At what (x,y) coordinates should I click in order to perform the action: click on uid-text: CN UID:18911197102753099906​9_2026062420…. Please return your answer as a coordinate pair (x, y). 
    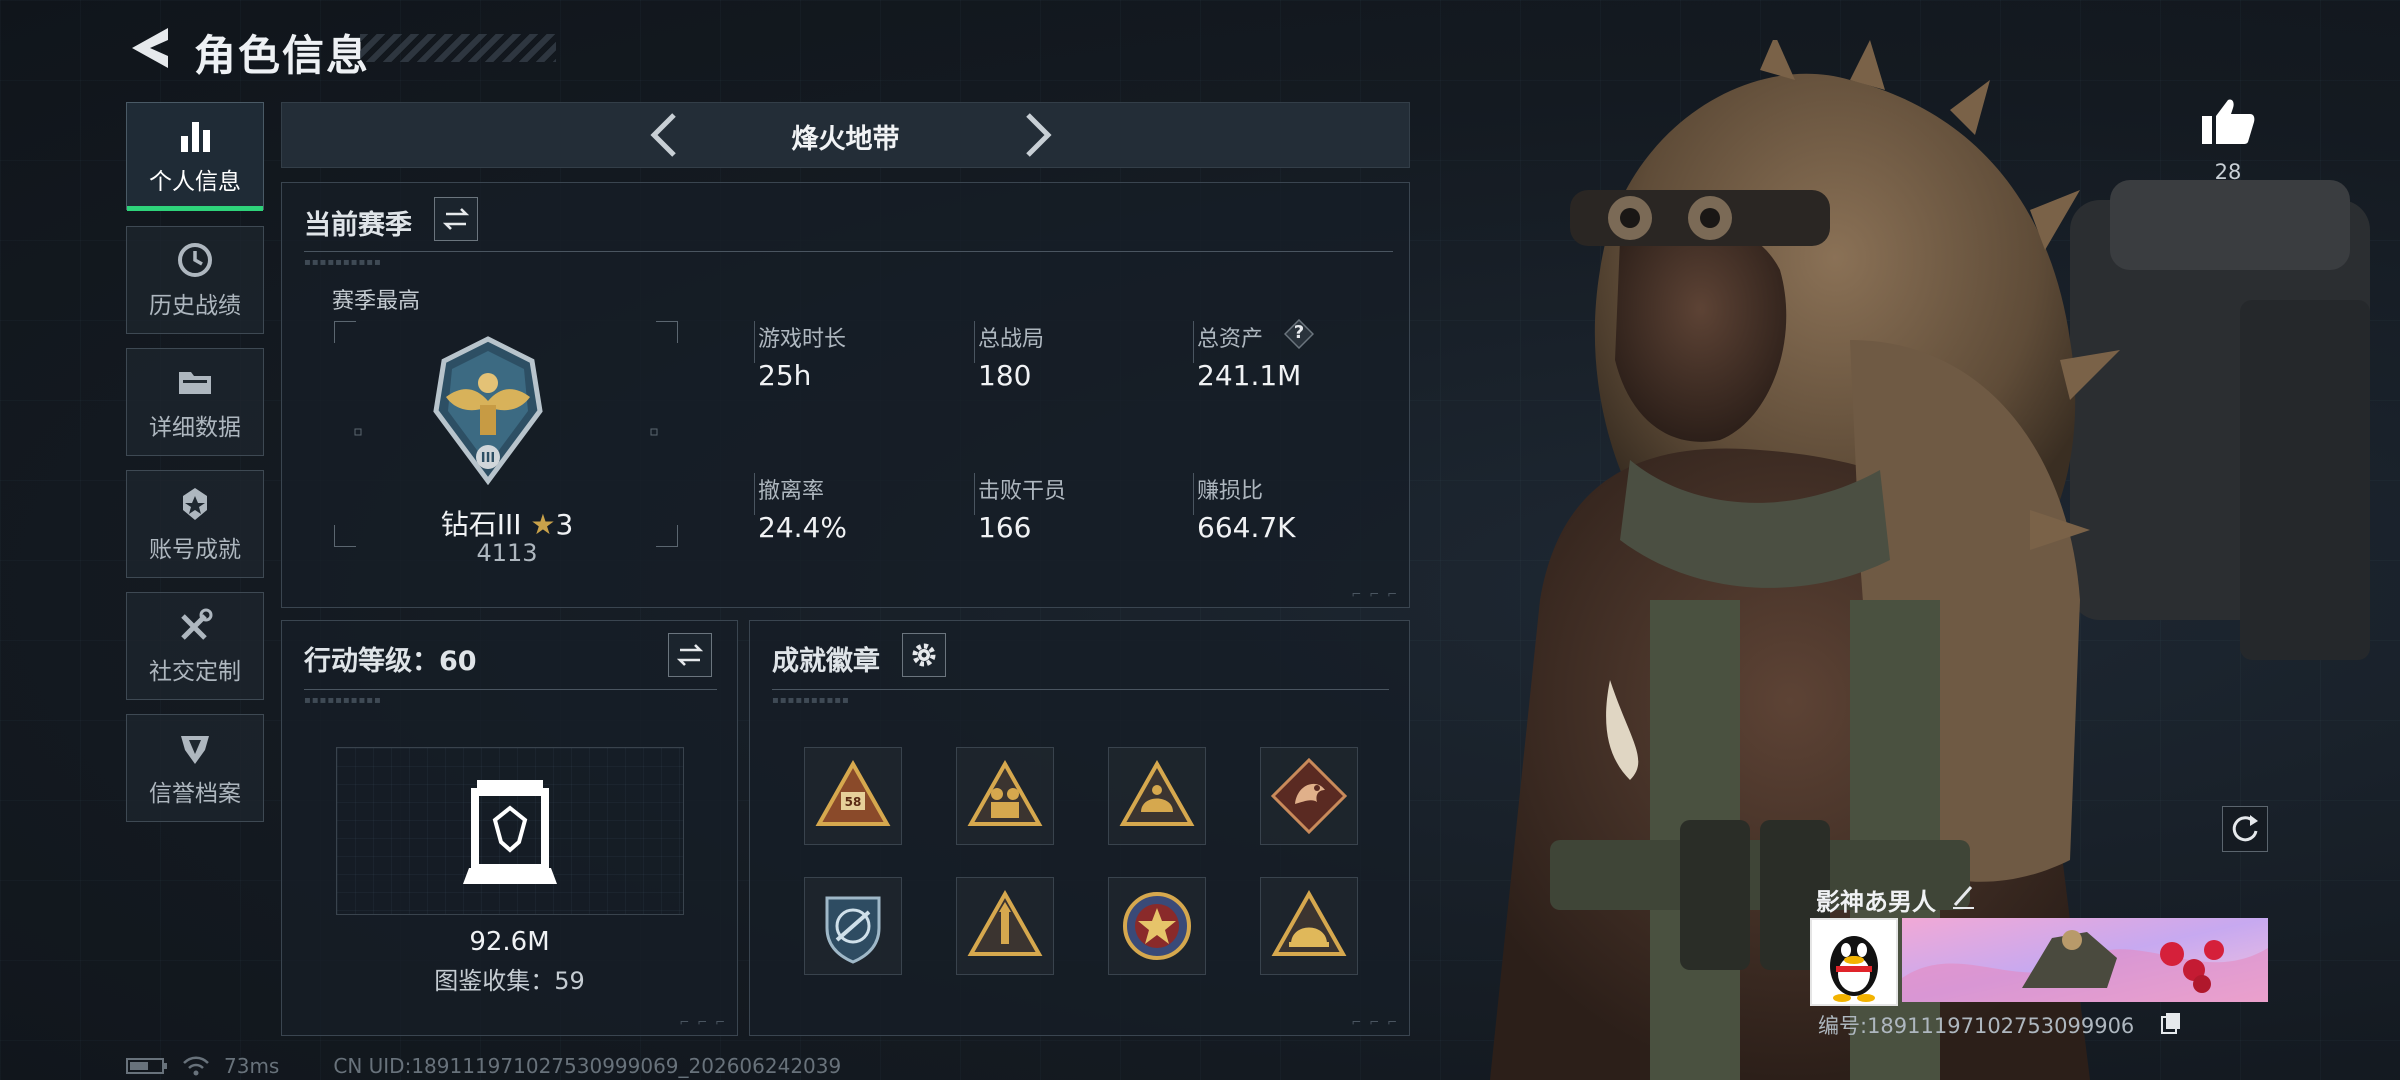
    Looking at the image, I should click on (587, 1066).